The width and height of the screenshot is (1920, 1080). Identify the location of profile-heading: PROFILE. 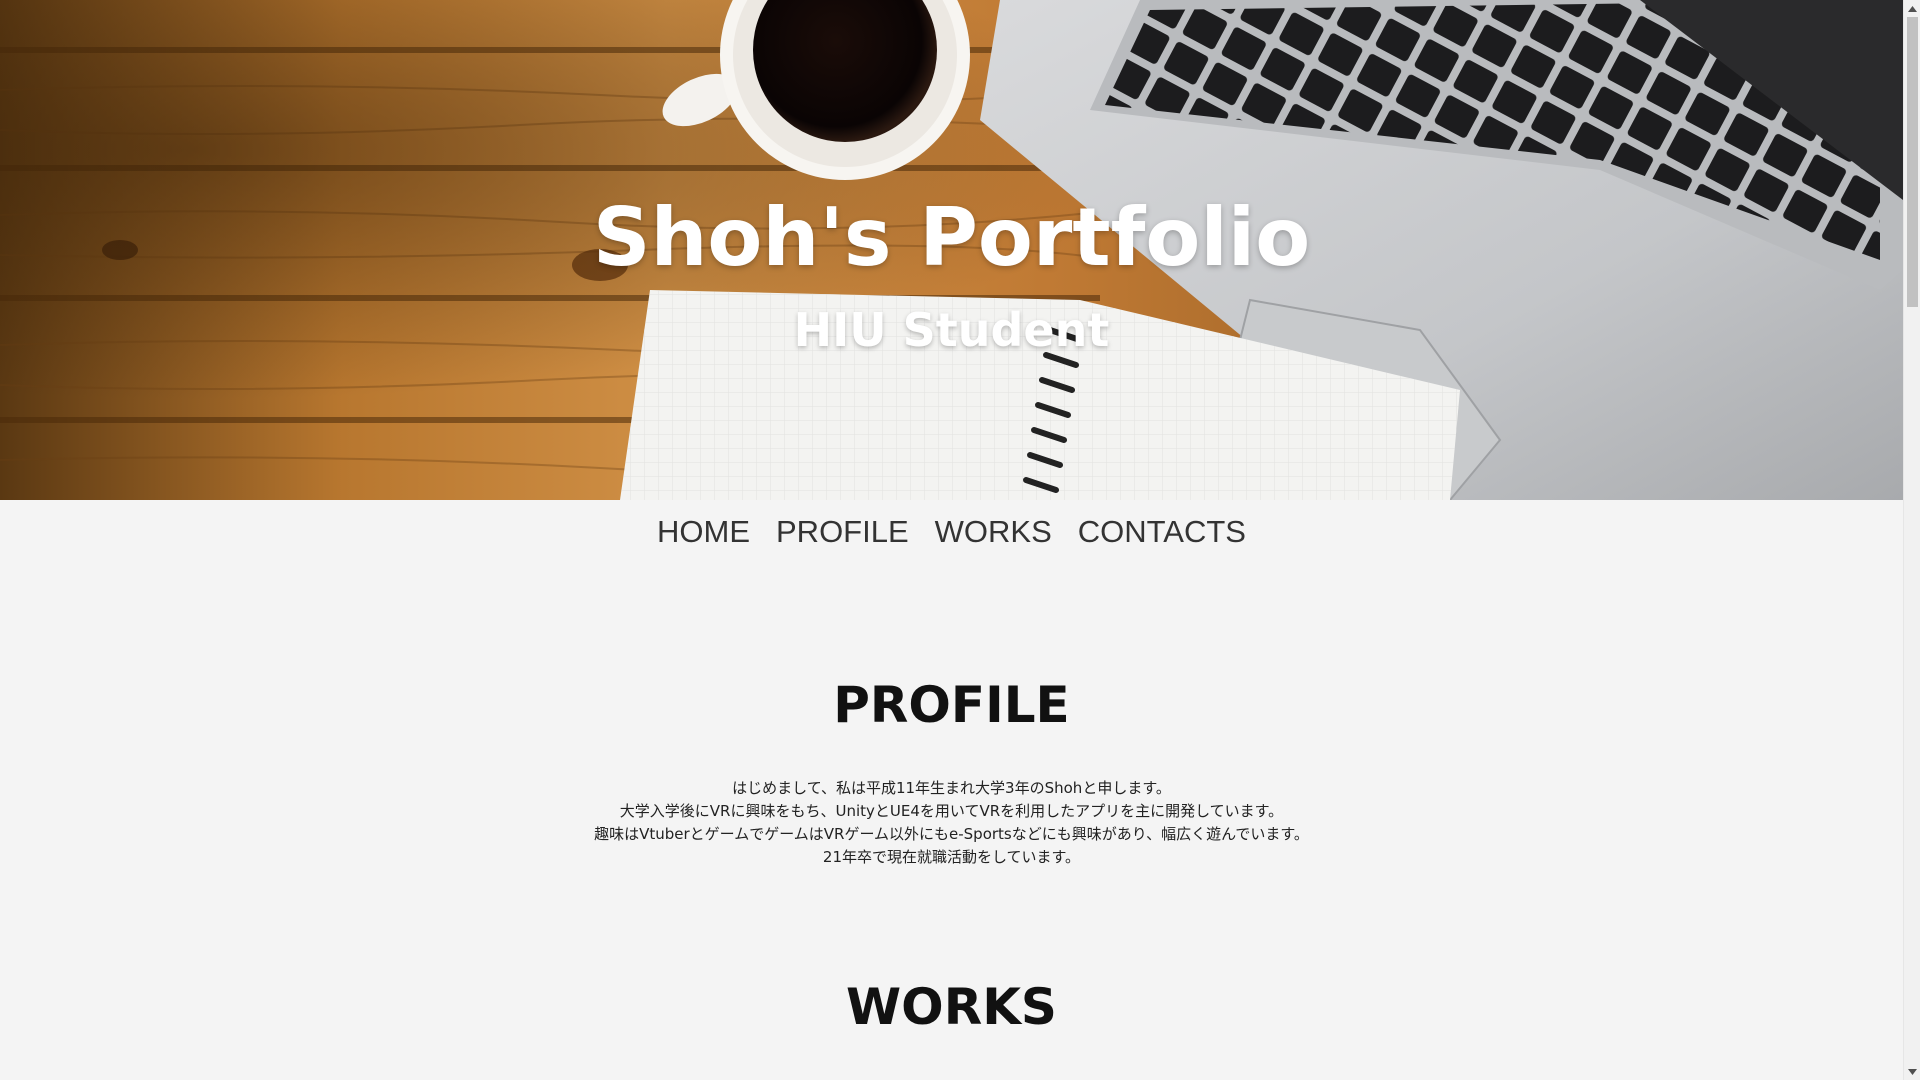
(951, 705).